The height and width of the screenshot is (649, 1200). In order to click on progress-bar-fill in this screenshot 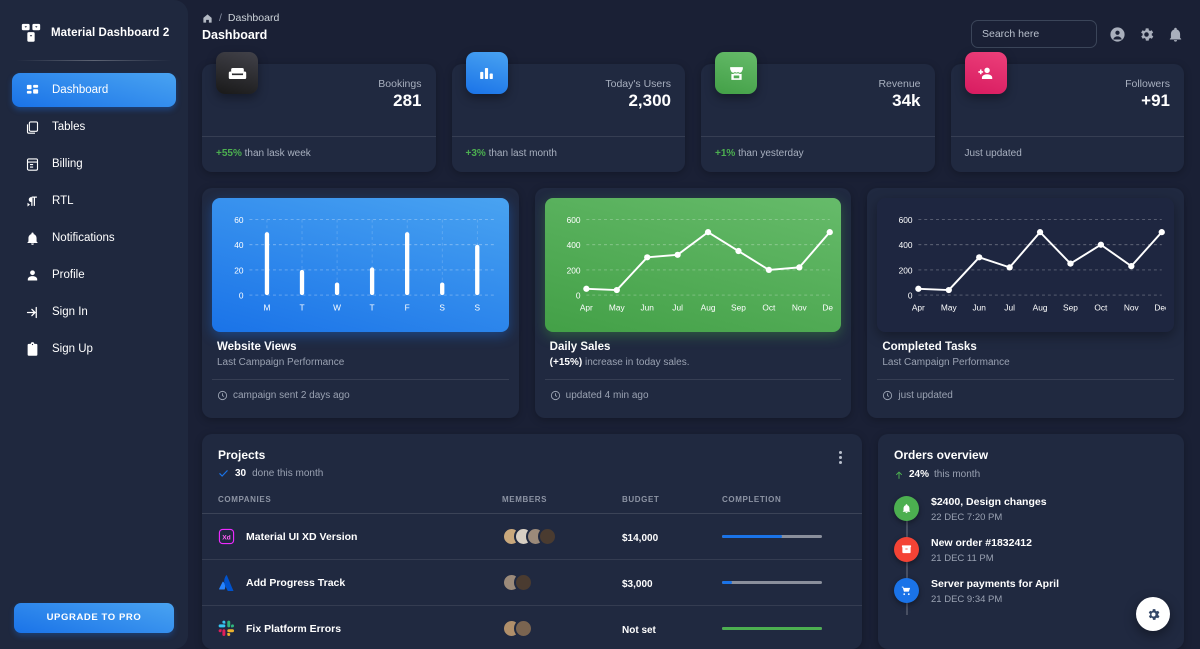, I will do `click(727, 582)`.